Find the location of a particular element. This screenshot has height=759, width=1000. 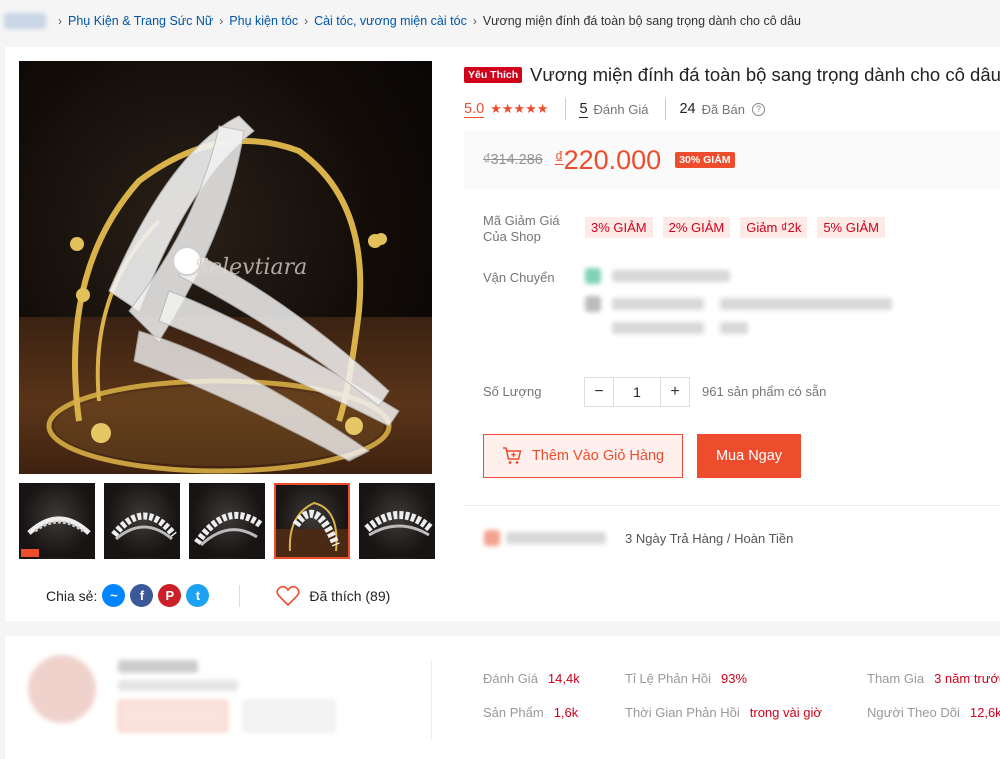

shop-stat-joined: Tham Gia 3 năm trước is located at coordinates (933, 678).